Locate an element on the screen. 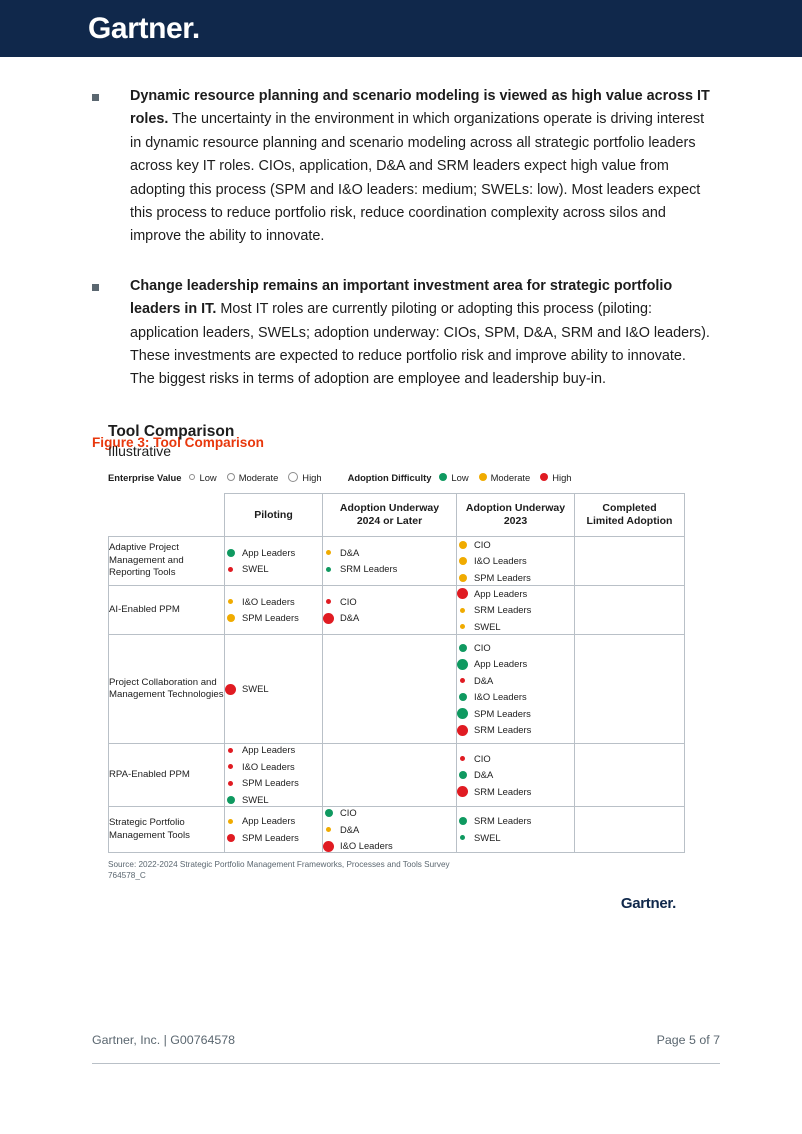 Image resolution: width=802 pixels, height=1134 pixels. gartner-logo: Gartner. is located at coordinates (144, 29).